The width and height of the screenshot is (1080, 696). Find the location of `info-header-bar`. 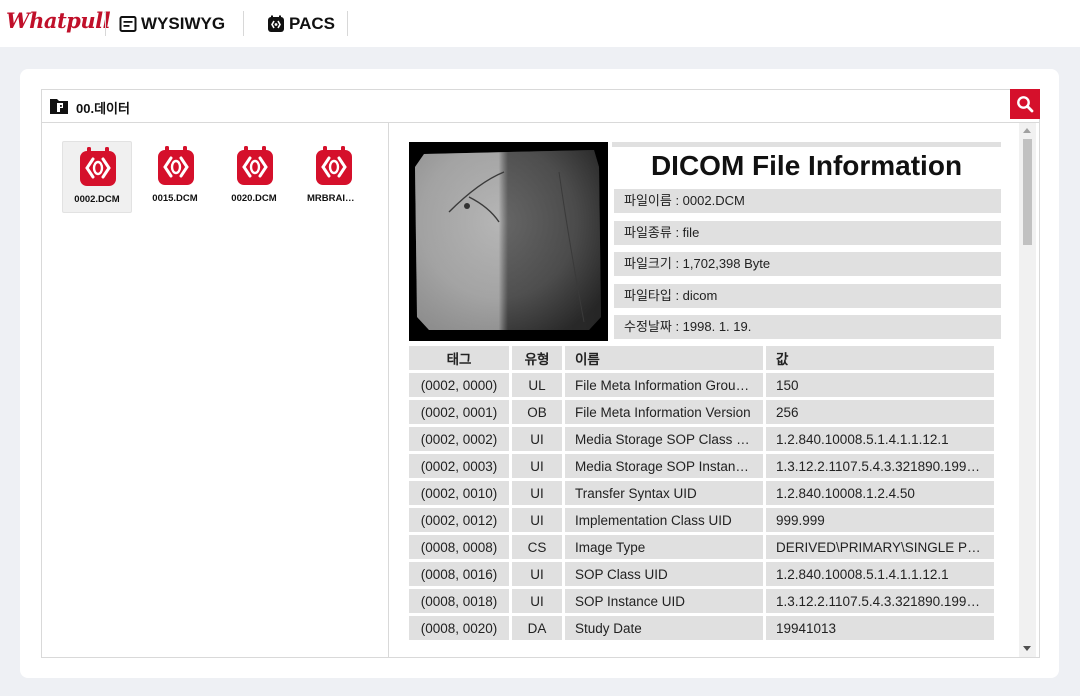

info-header-bar is located at coordinates (806, 144).